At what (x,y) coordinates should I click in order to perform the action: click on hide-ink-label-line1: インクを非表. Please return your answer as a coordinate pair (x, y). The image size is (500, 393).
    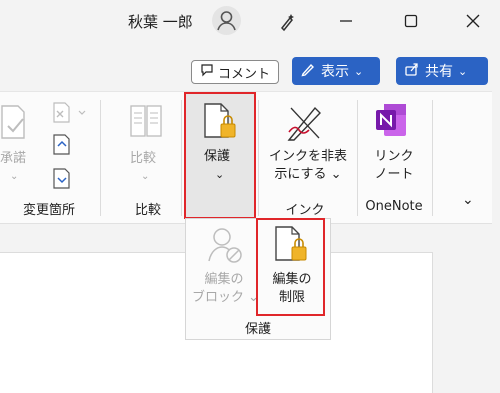
    Looking at the image, I should click on (307, 156).